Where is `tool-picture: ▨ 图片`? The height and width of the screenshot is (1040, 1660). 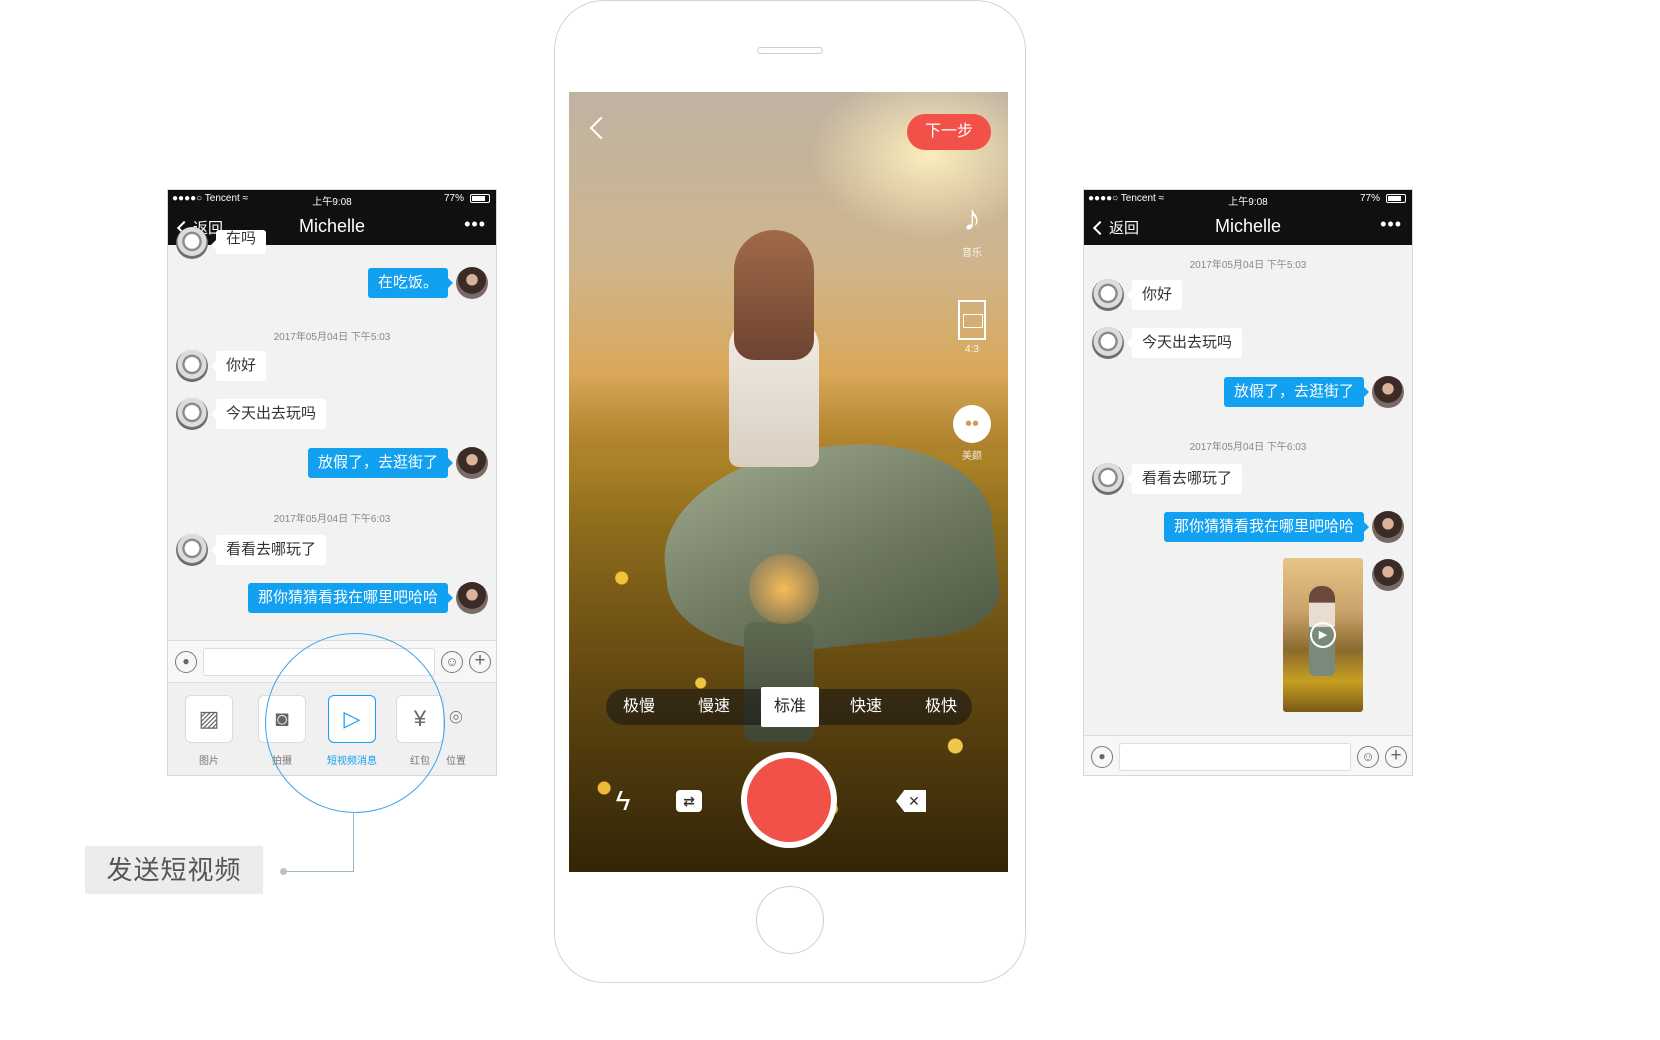 tool-picture: ▨ 图片 is located at coordinates (209, 731).